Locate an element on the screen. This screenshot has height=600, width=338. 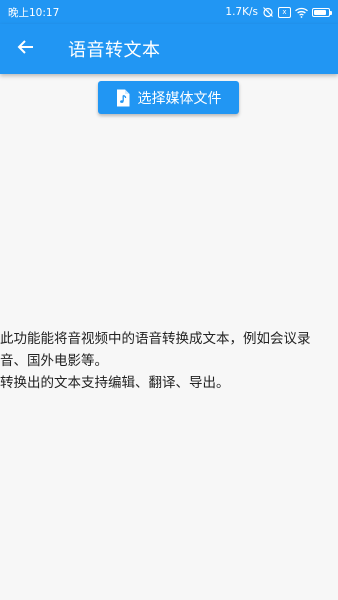
status-left: 晚上10:17 is located at coordinates (33, 12).